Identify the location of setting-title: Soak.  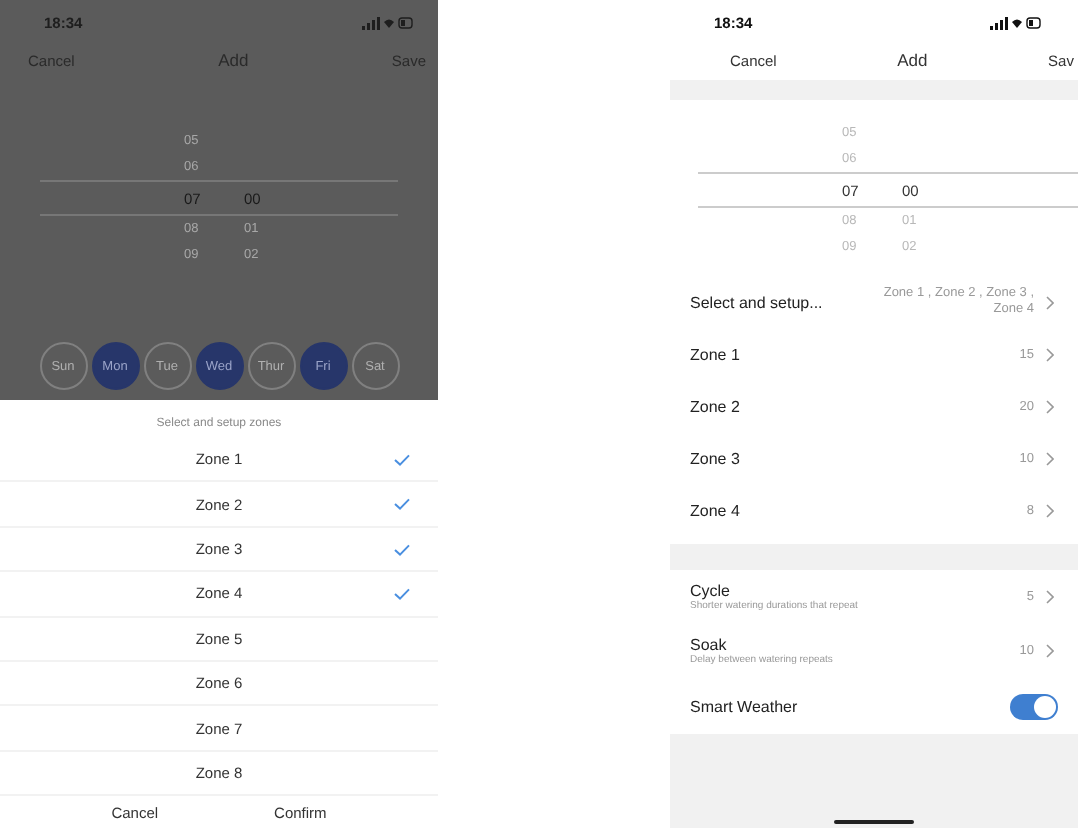
(709, 645).